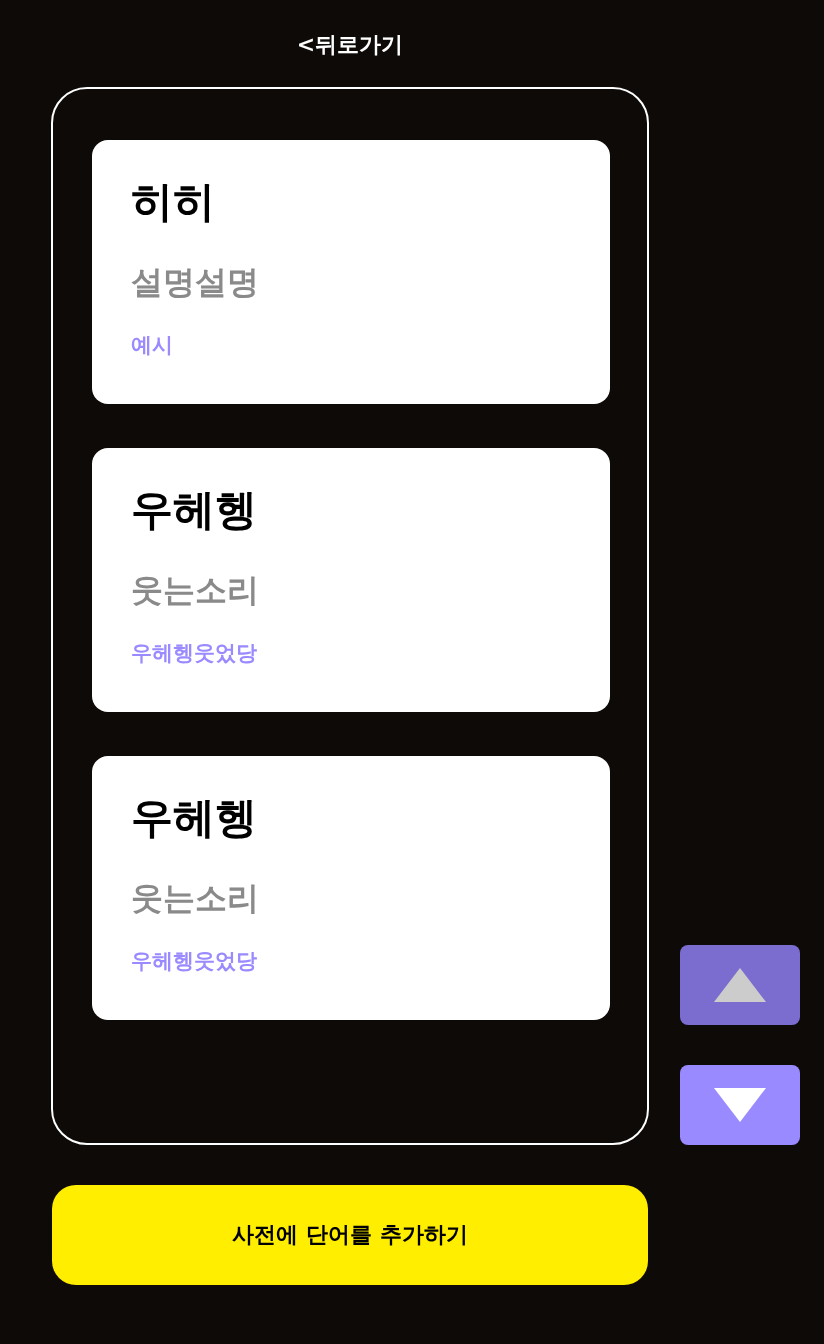  Describe the element at coordinates (152, 345) in the screenshot. I see `word-example: 예시` at that location.